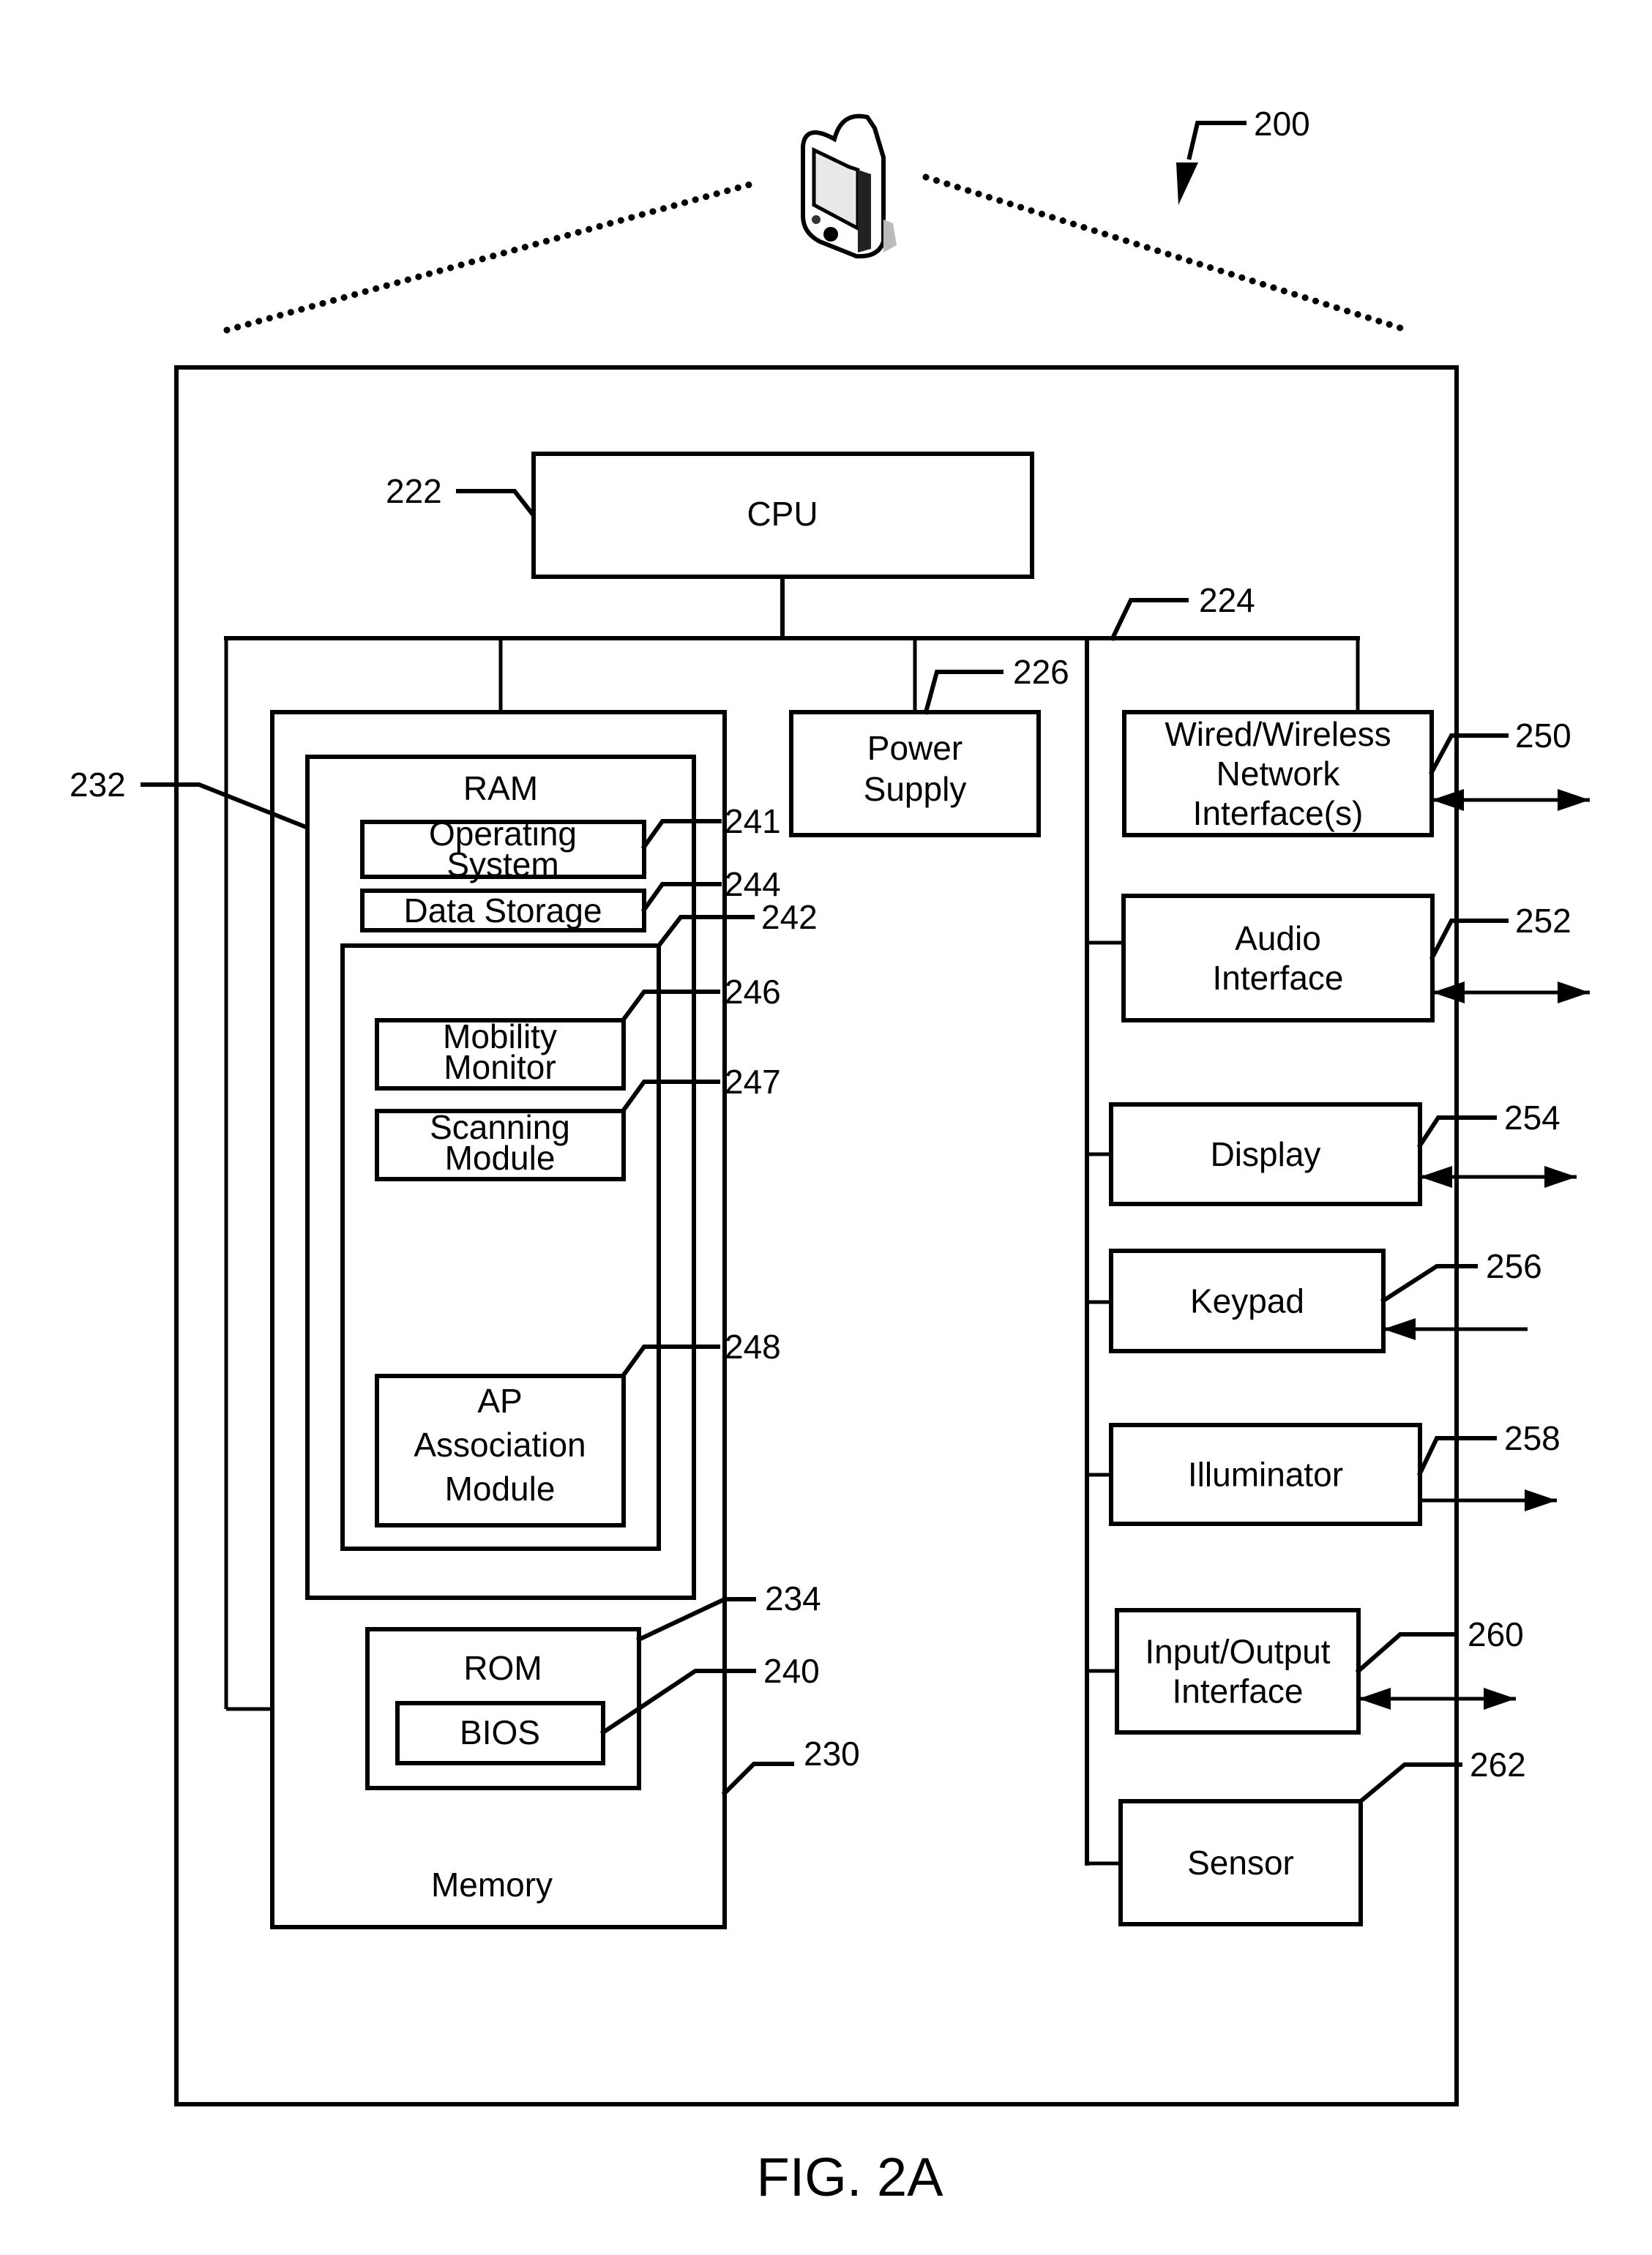 The image size is (1652, 2255). What do you see at coordinates (1278, 978) in the screenshot?
I see `audio-label-2: Interface` at bounding box center [1278, 978].